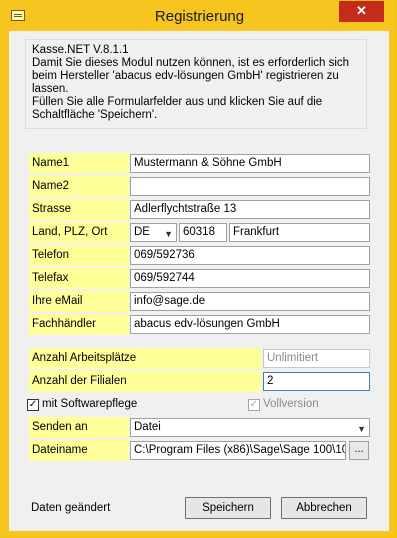  I want to click on close-icon: ✕, so click(361, 10).